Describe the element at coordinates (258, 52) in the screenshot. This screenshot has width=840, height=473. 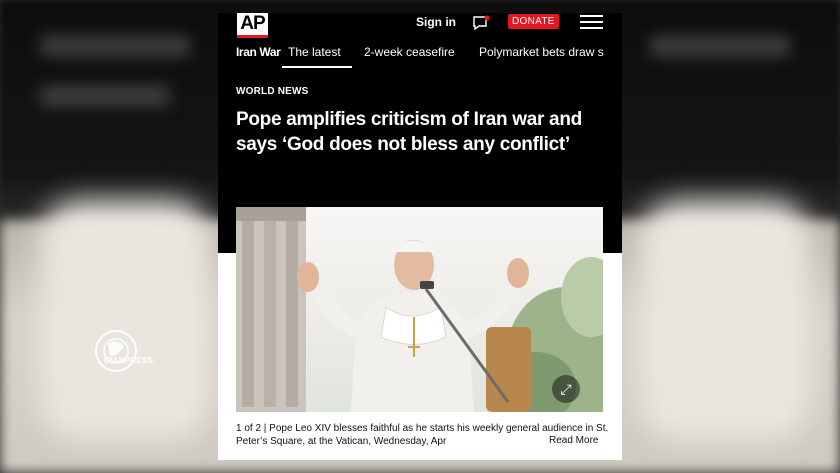
I see `nav-section-label: Iran War` at that location.